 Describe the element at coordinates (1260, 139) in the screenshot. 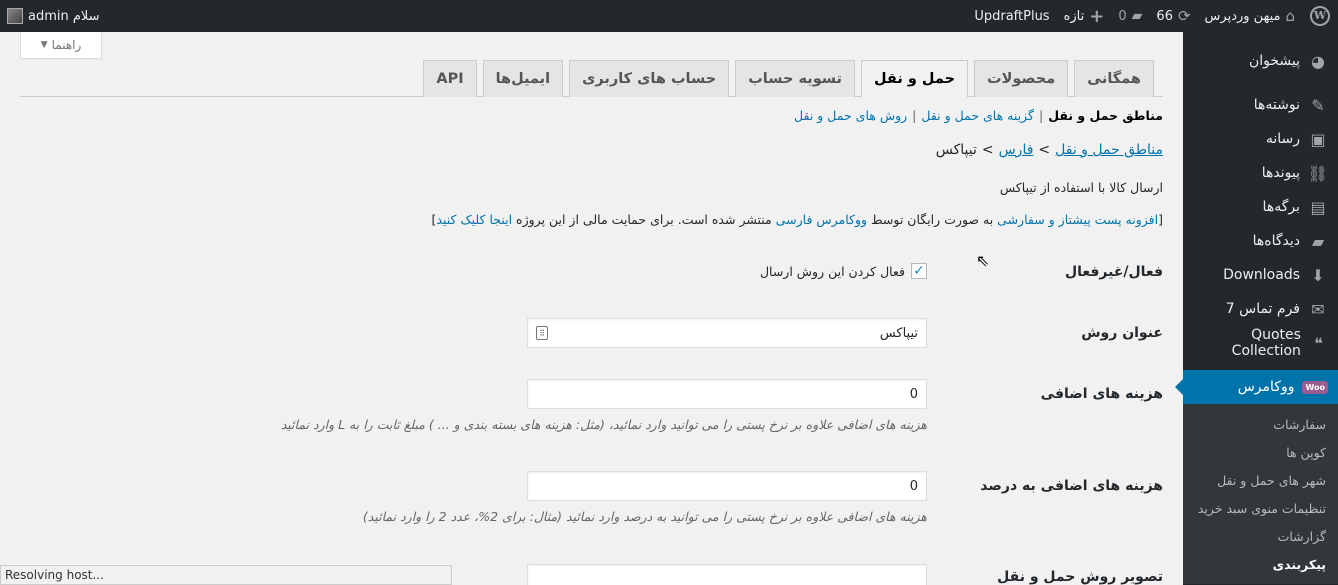

I see `sidebar-item-media: ▣ رسانه` at that location.